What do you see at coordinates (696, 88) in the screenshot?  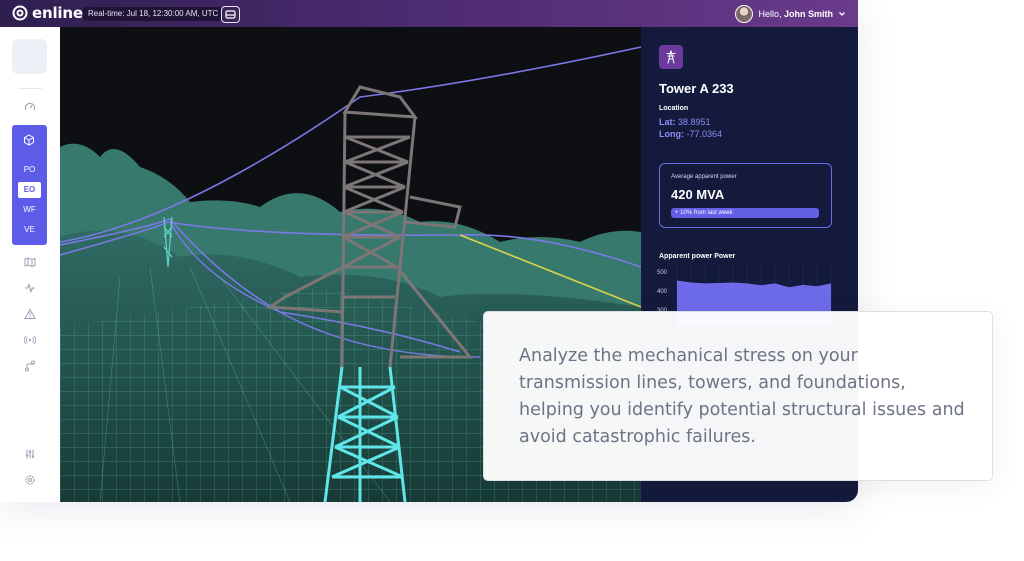 I see `tower-title: Tower A 233` at bounding box center [696, 88].